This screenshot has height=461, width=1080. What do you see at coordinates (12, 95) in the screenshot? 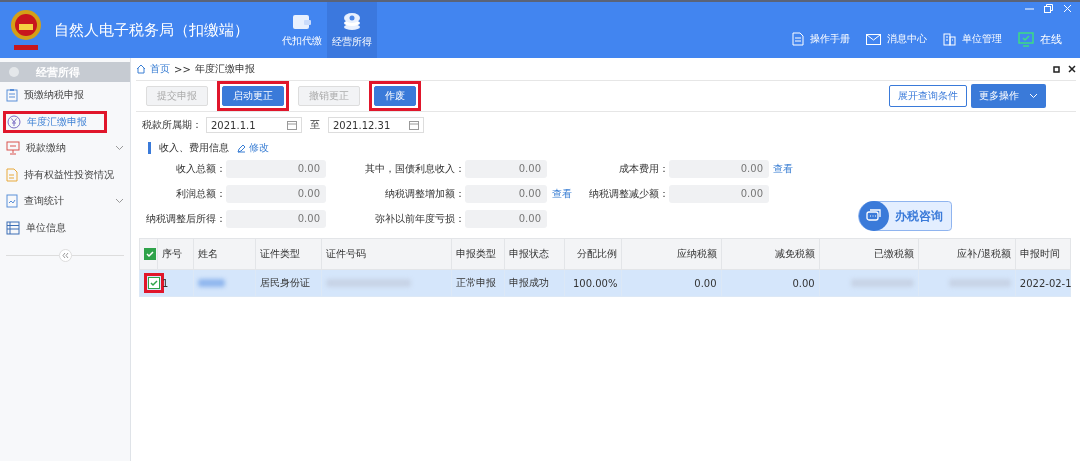
I see `clipboard-icon` at bounding box center [12, 95].